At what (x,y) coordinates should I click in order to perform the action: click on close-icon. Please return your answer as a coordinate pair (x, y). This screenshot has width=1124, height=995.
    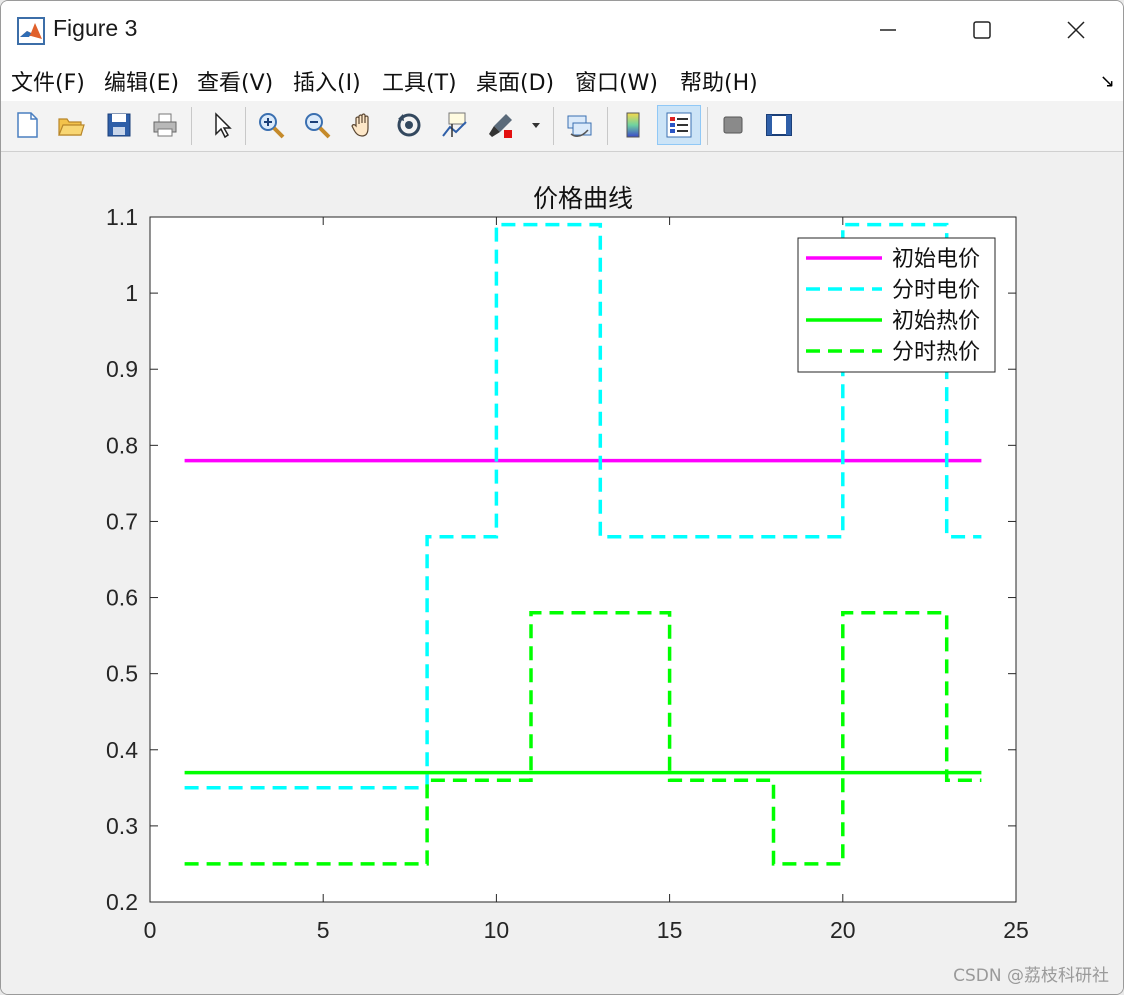
    Looking at the image, I should click on (1076, 30).